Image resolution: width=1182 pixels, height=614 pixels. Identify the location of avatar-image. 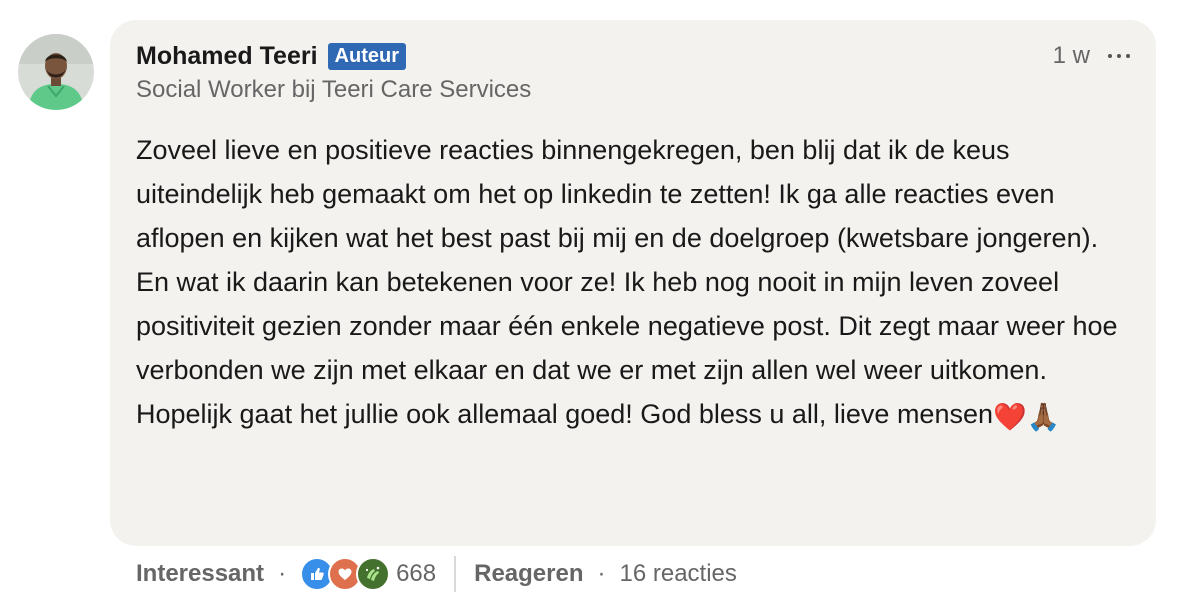
(56, 72).